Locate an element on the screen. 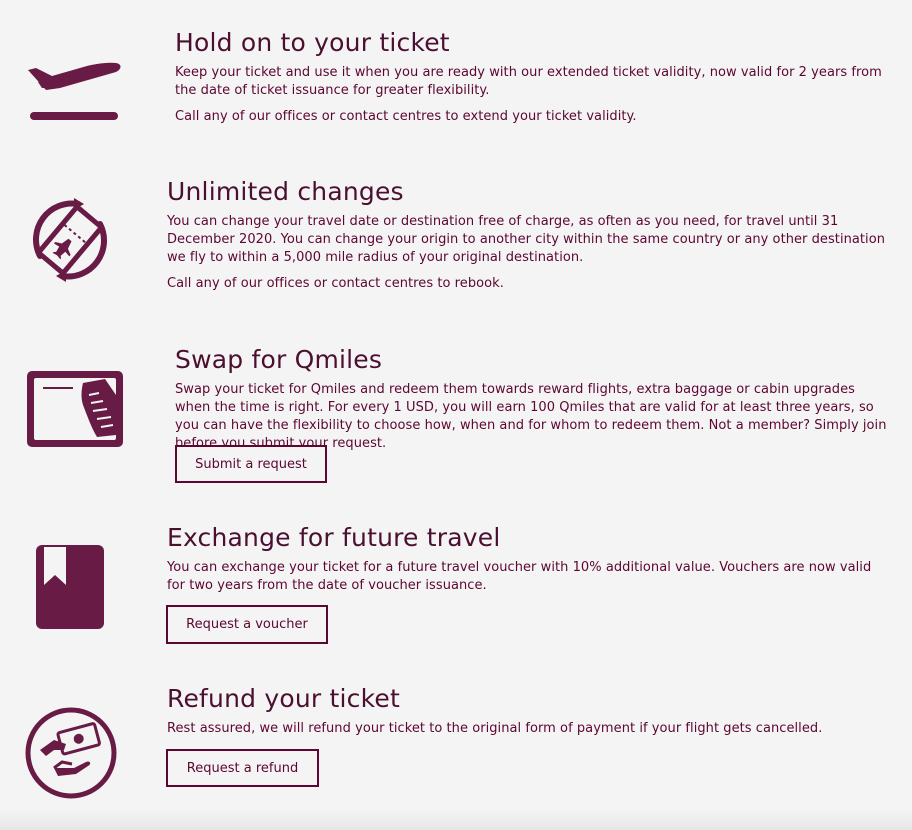 This screenshot has height=830, width=912. section-title: Swap for Qmiles is located at coordinates (279, 359).